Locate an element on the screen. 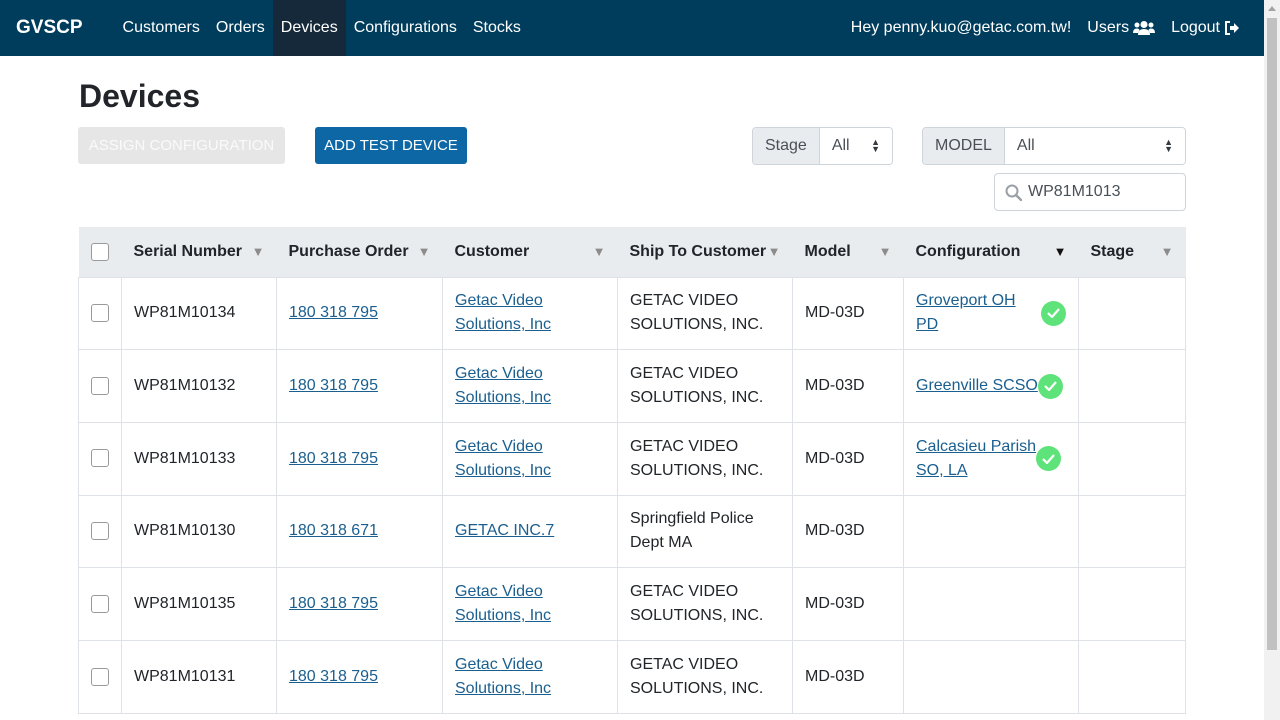  header-ship-to-customer: Ship To Customer ▼ is located at coordinates (705, 252).